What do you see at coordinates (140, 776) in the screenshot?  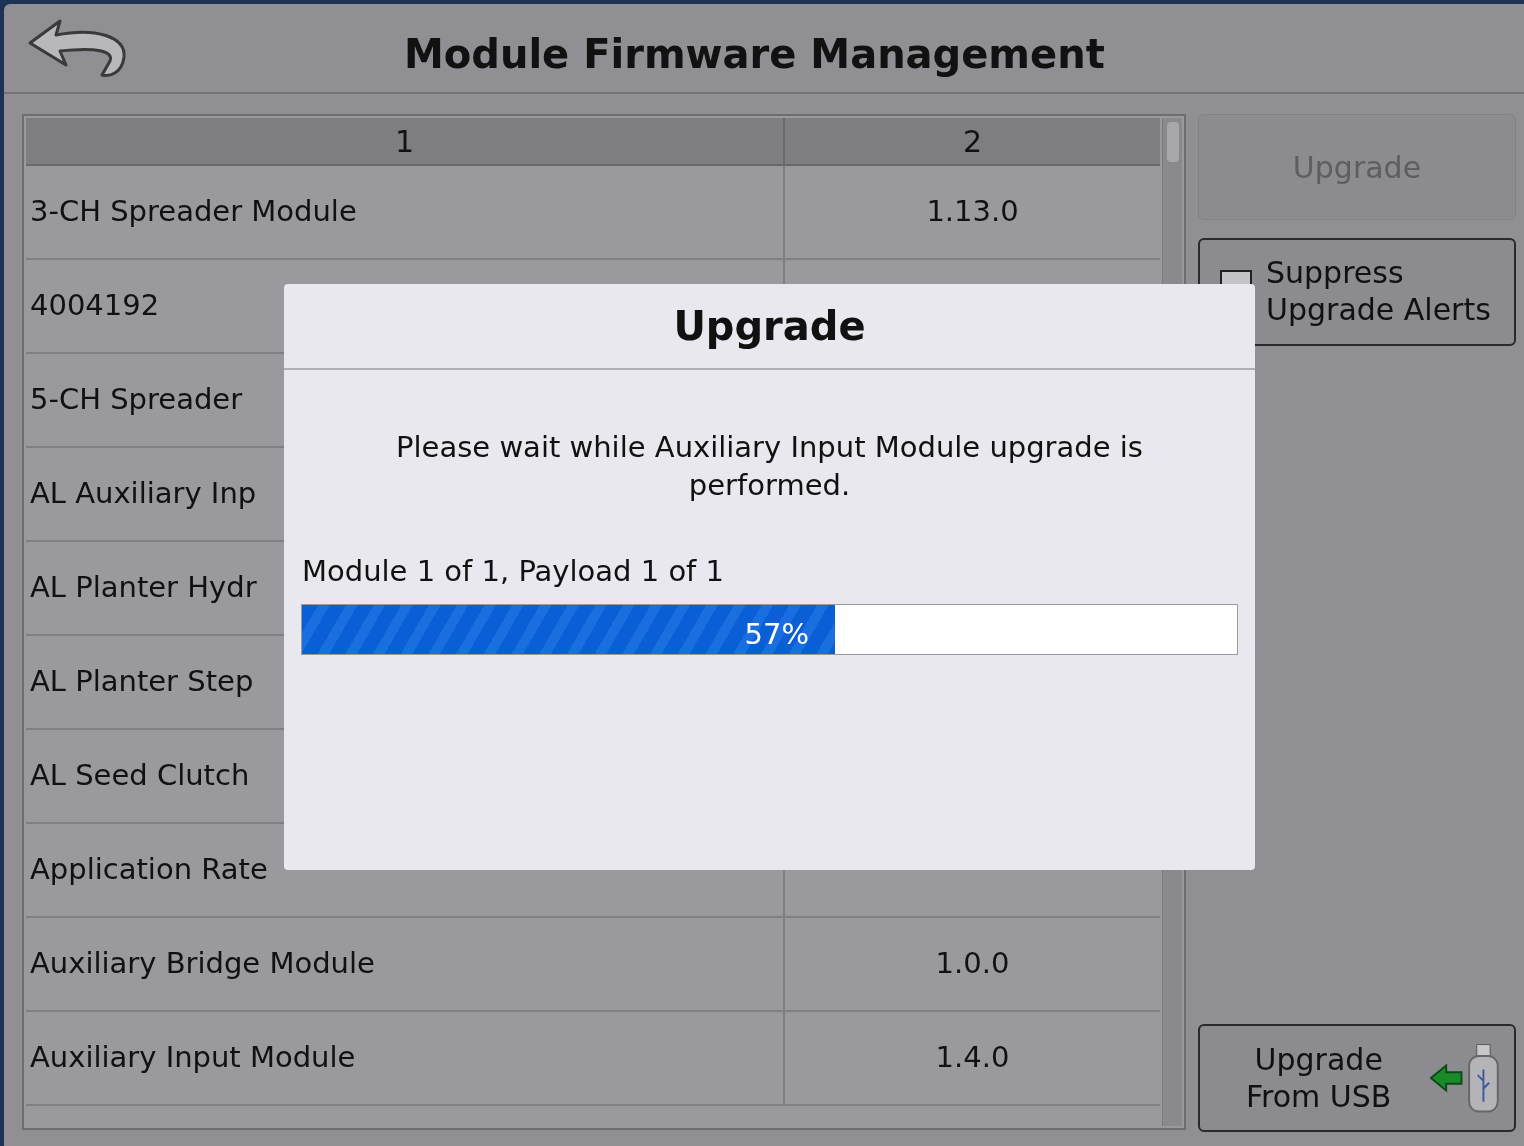 I see `module-name: AL Seed Clutch` at bounding box center [140, 776].